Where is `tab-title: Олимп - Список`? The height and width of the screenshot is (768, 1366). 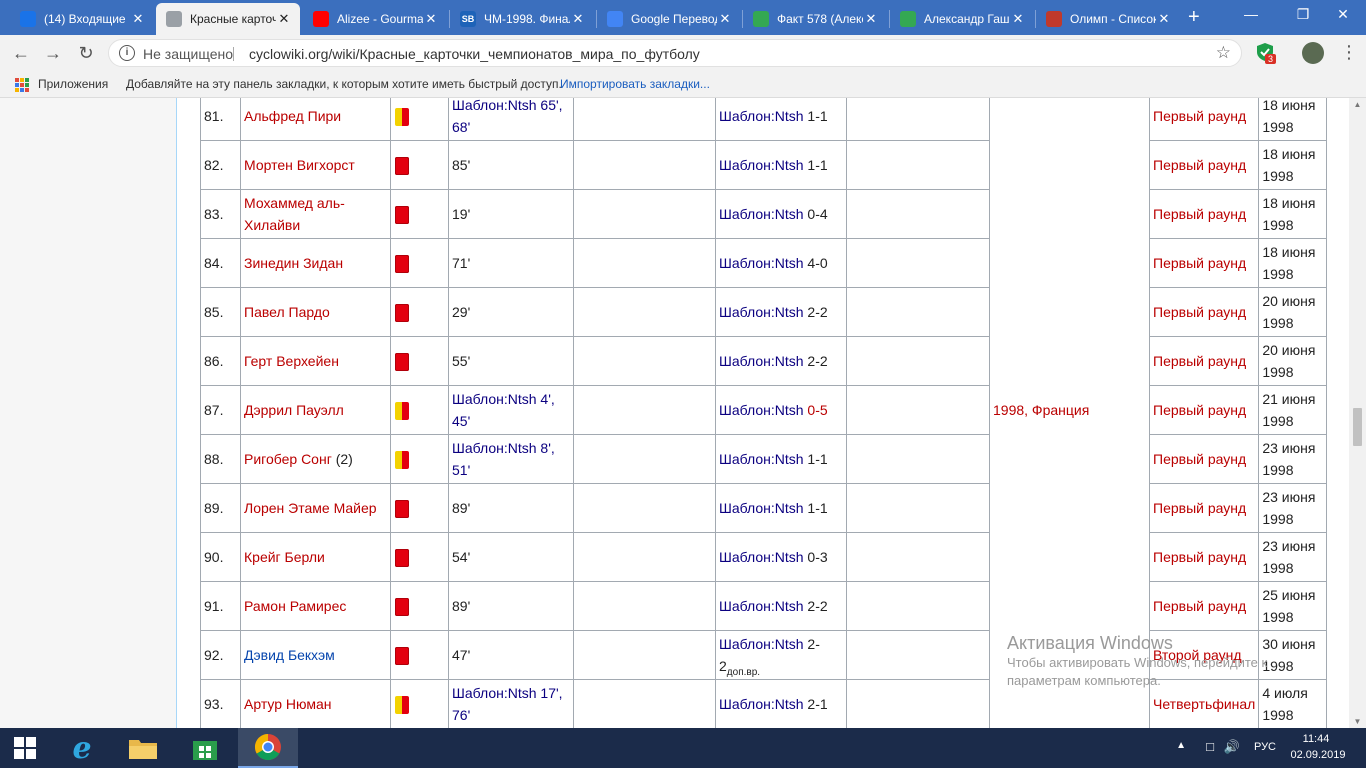
tab-title: Олимп - Список is located at coordinates (1113, 19).